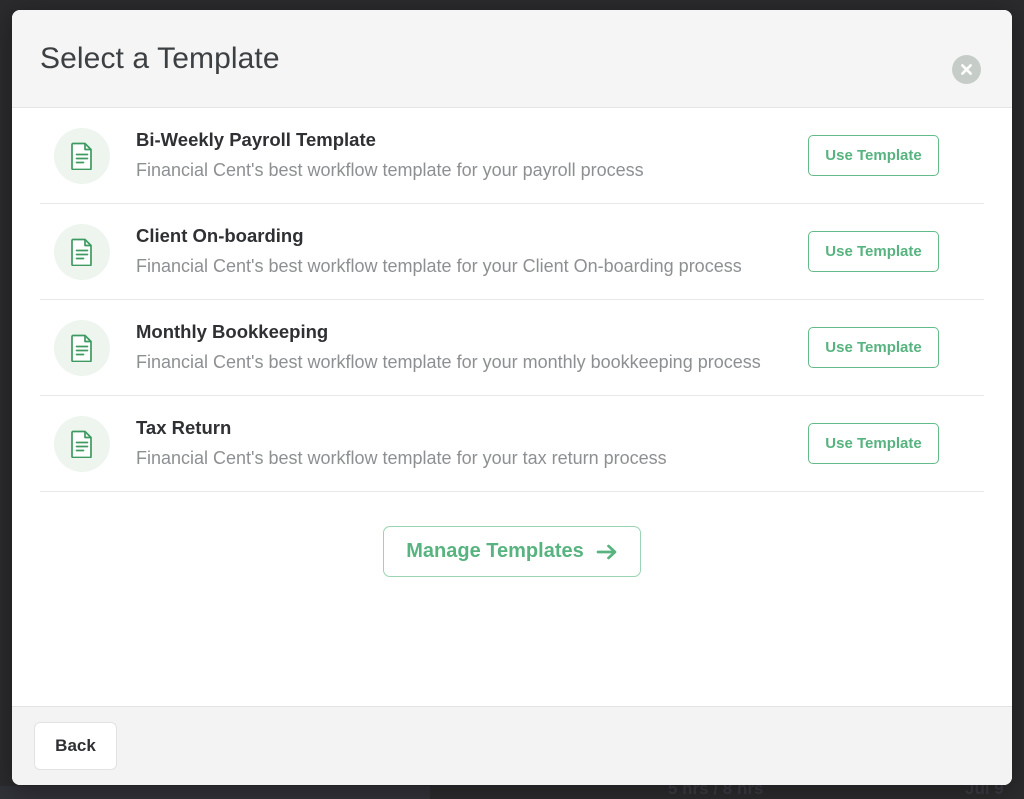 Image resolution: width=1024 pixels, height=799 pixels. Describe the element at coordinates (75, 746) in the screenshot. I see `back-button: Back` at that location.